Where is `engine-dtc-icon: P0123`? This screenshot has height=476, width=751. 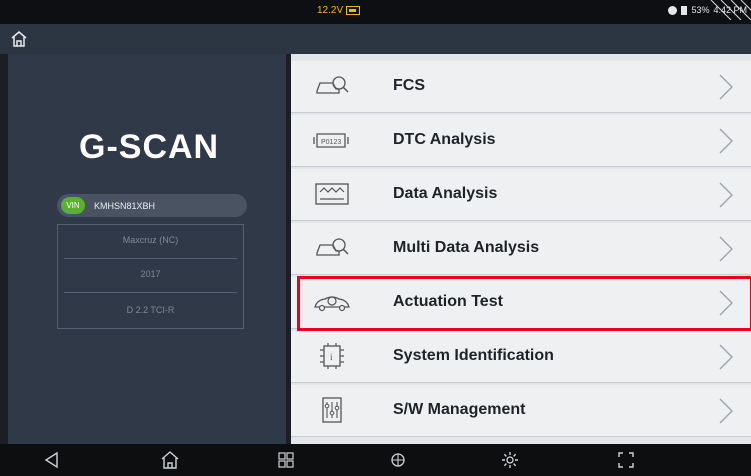 engine-dtc-icon: P0123 is located at coordinates (331, 140).